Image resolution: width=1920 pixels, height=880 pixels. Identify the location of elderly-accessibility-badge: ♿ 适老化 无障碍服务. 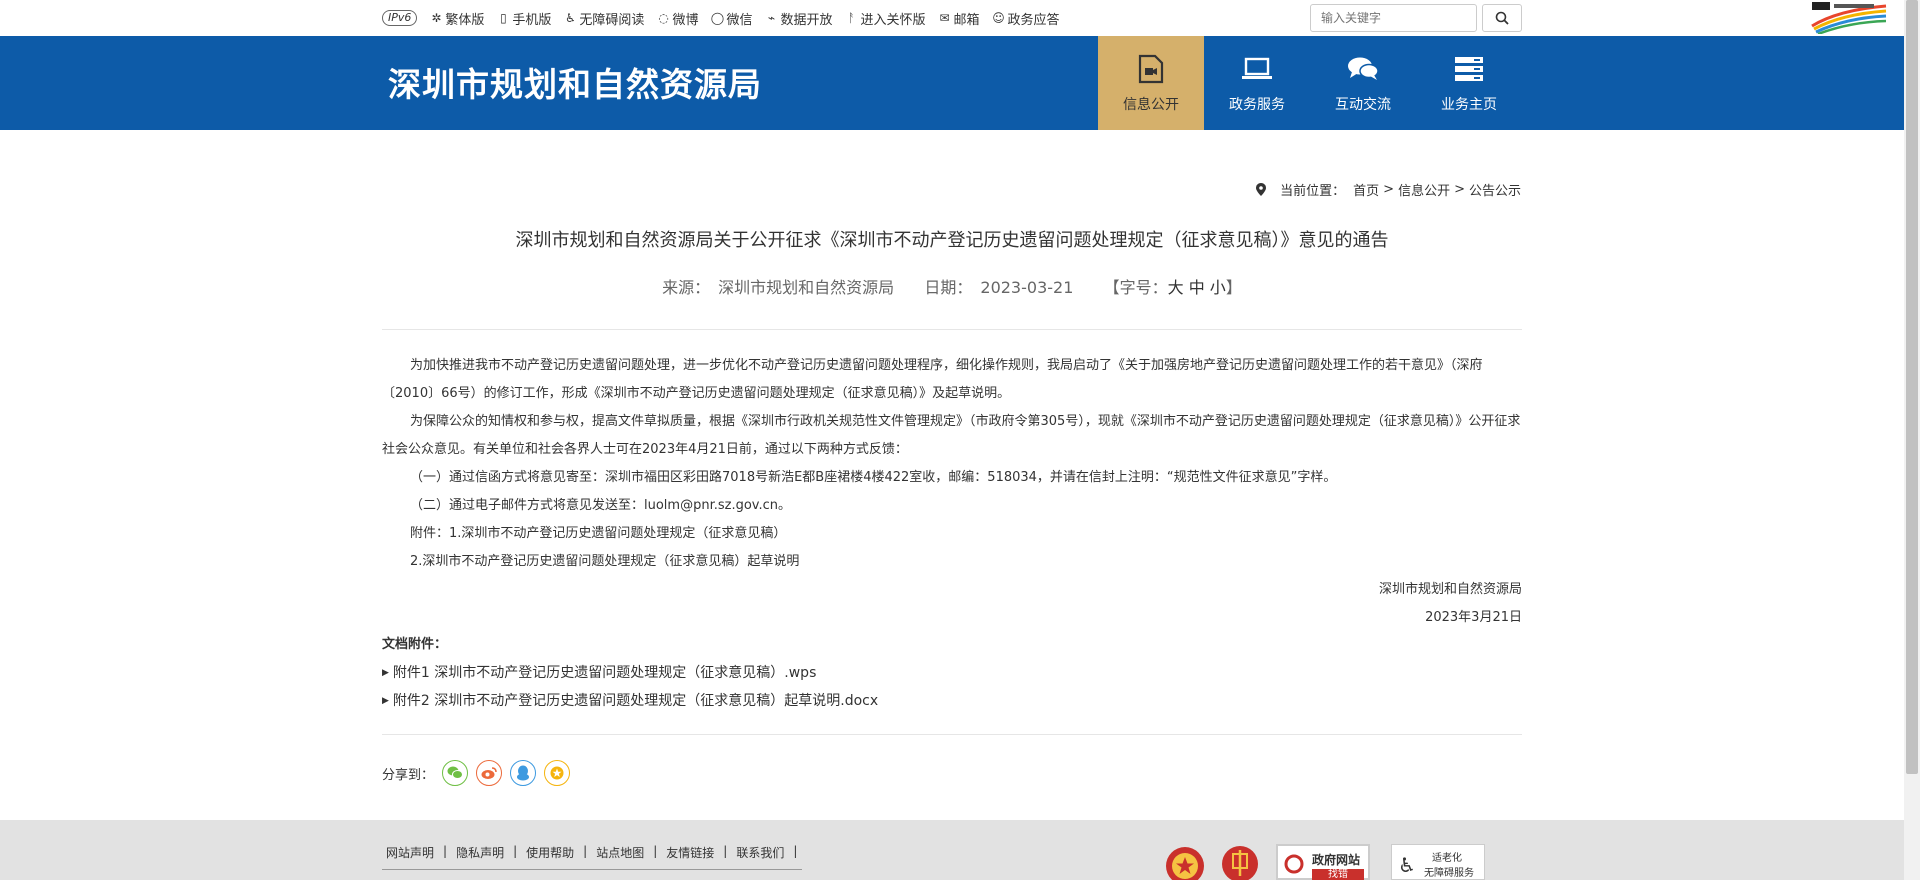
(1438, 862).